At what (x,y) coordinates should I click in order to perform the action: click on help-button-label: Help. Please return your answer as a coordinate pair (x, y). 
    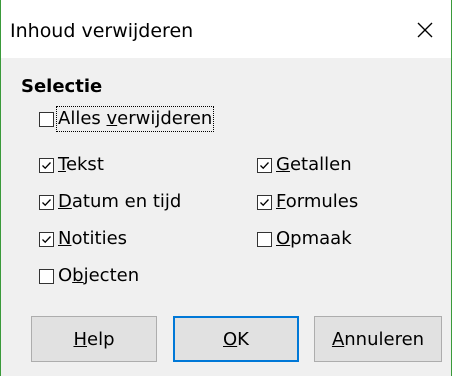
    Looking at the image, I should click on (94, 339).